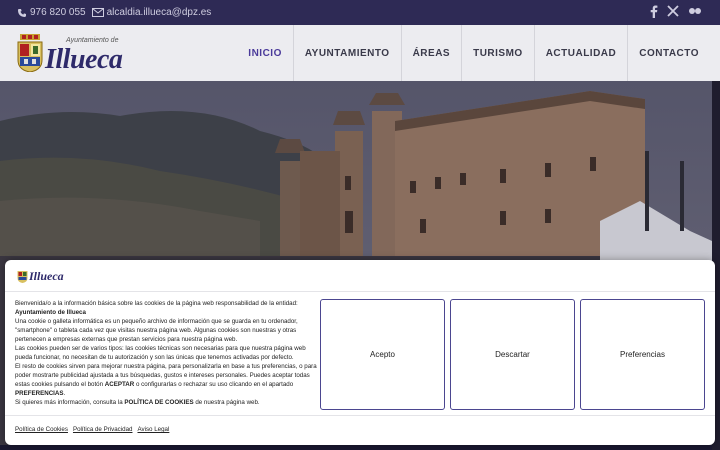  I want to click on nav-item-areas: ÁREAS, so click(431, 53).